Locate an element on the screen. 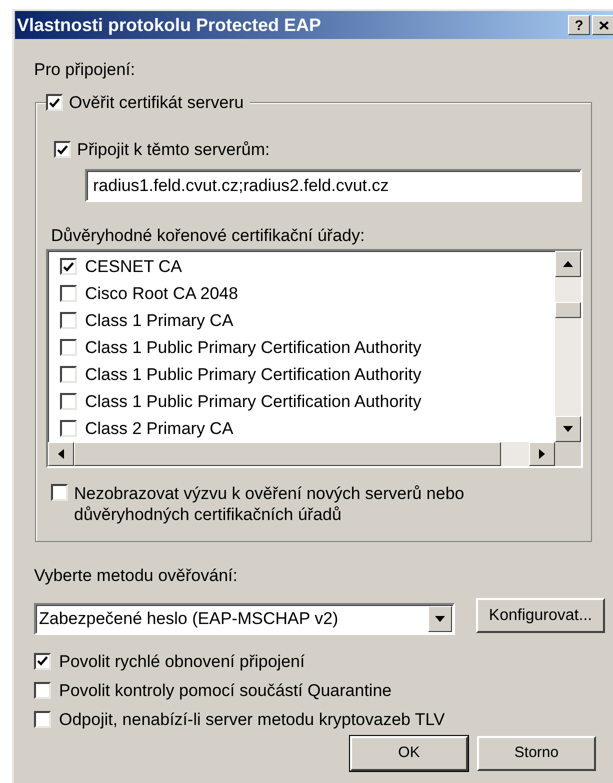 This screenshot has height=783, width=613. scroll-down-button is located at coordinates (568, 429).